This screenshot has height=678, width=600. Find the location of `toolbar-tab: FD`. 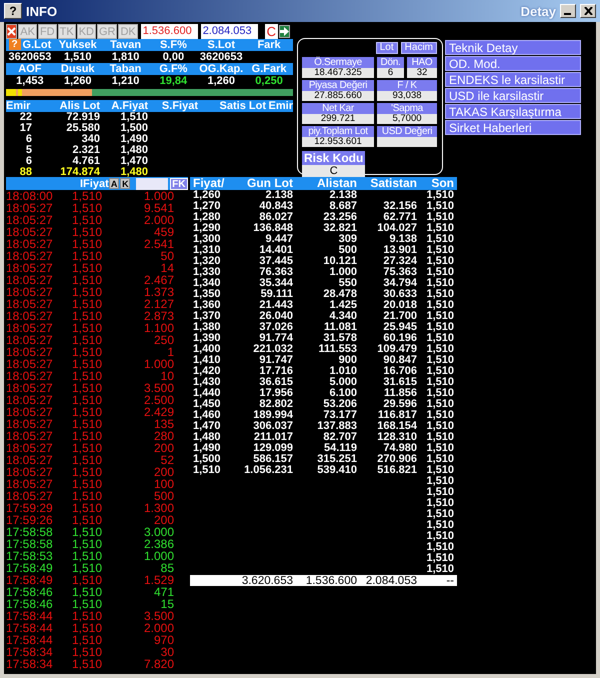

toolbar-tab: FD is located at coordinates (47, 31).